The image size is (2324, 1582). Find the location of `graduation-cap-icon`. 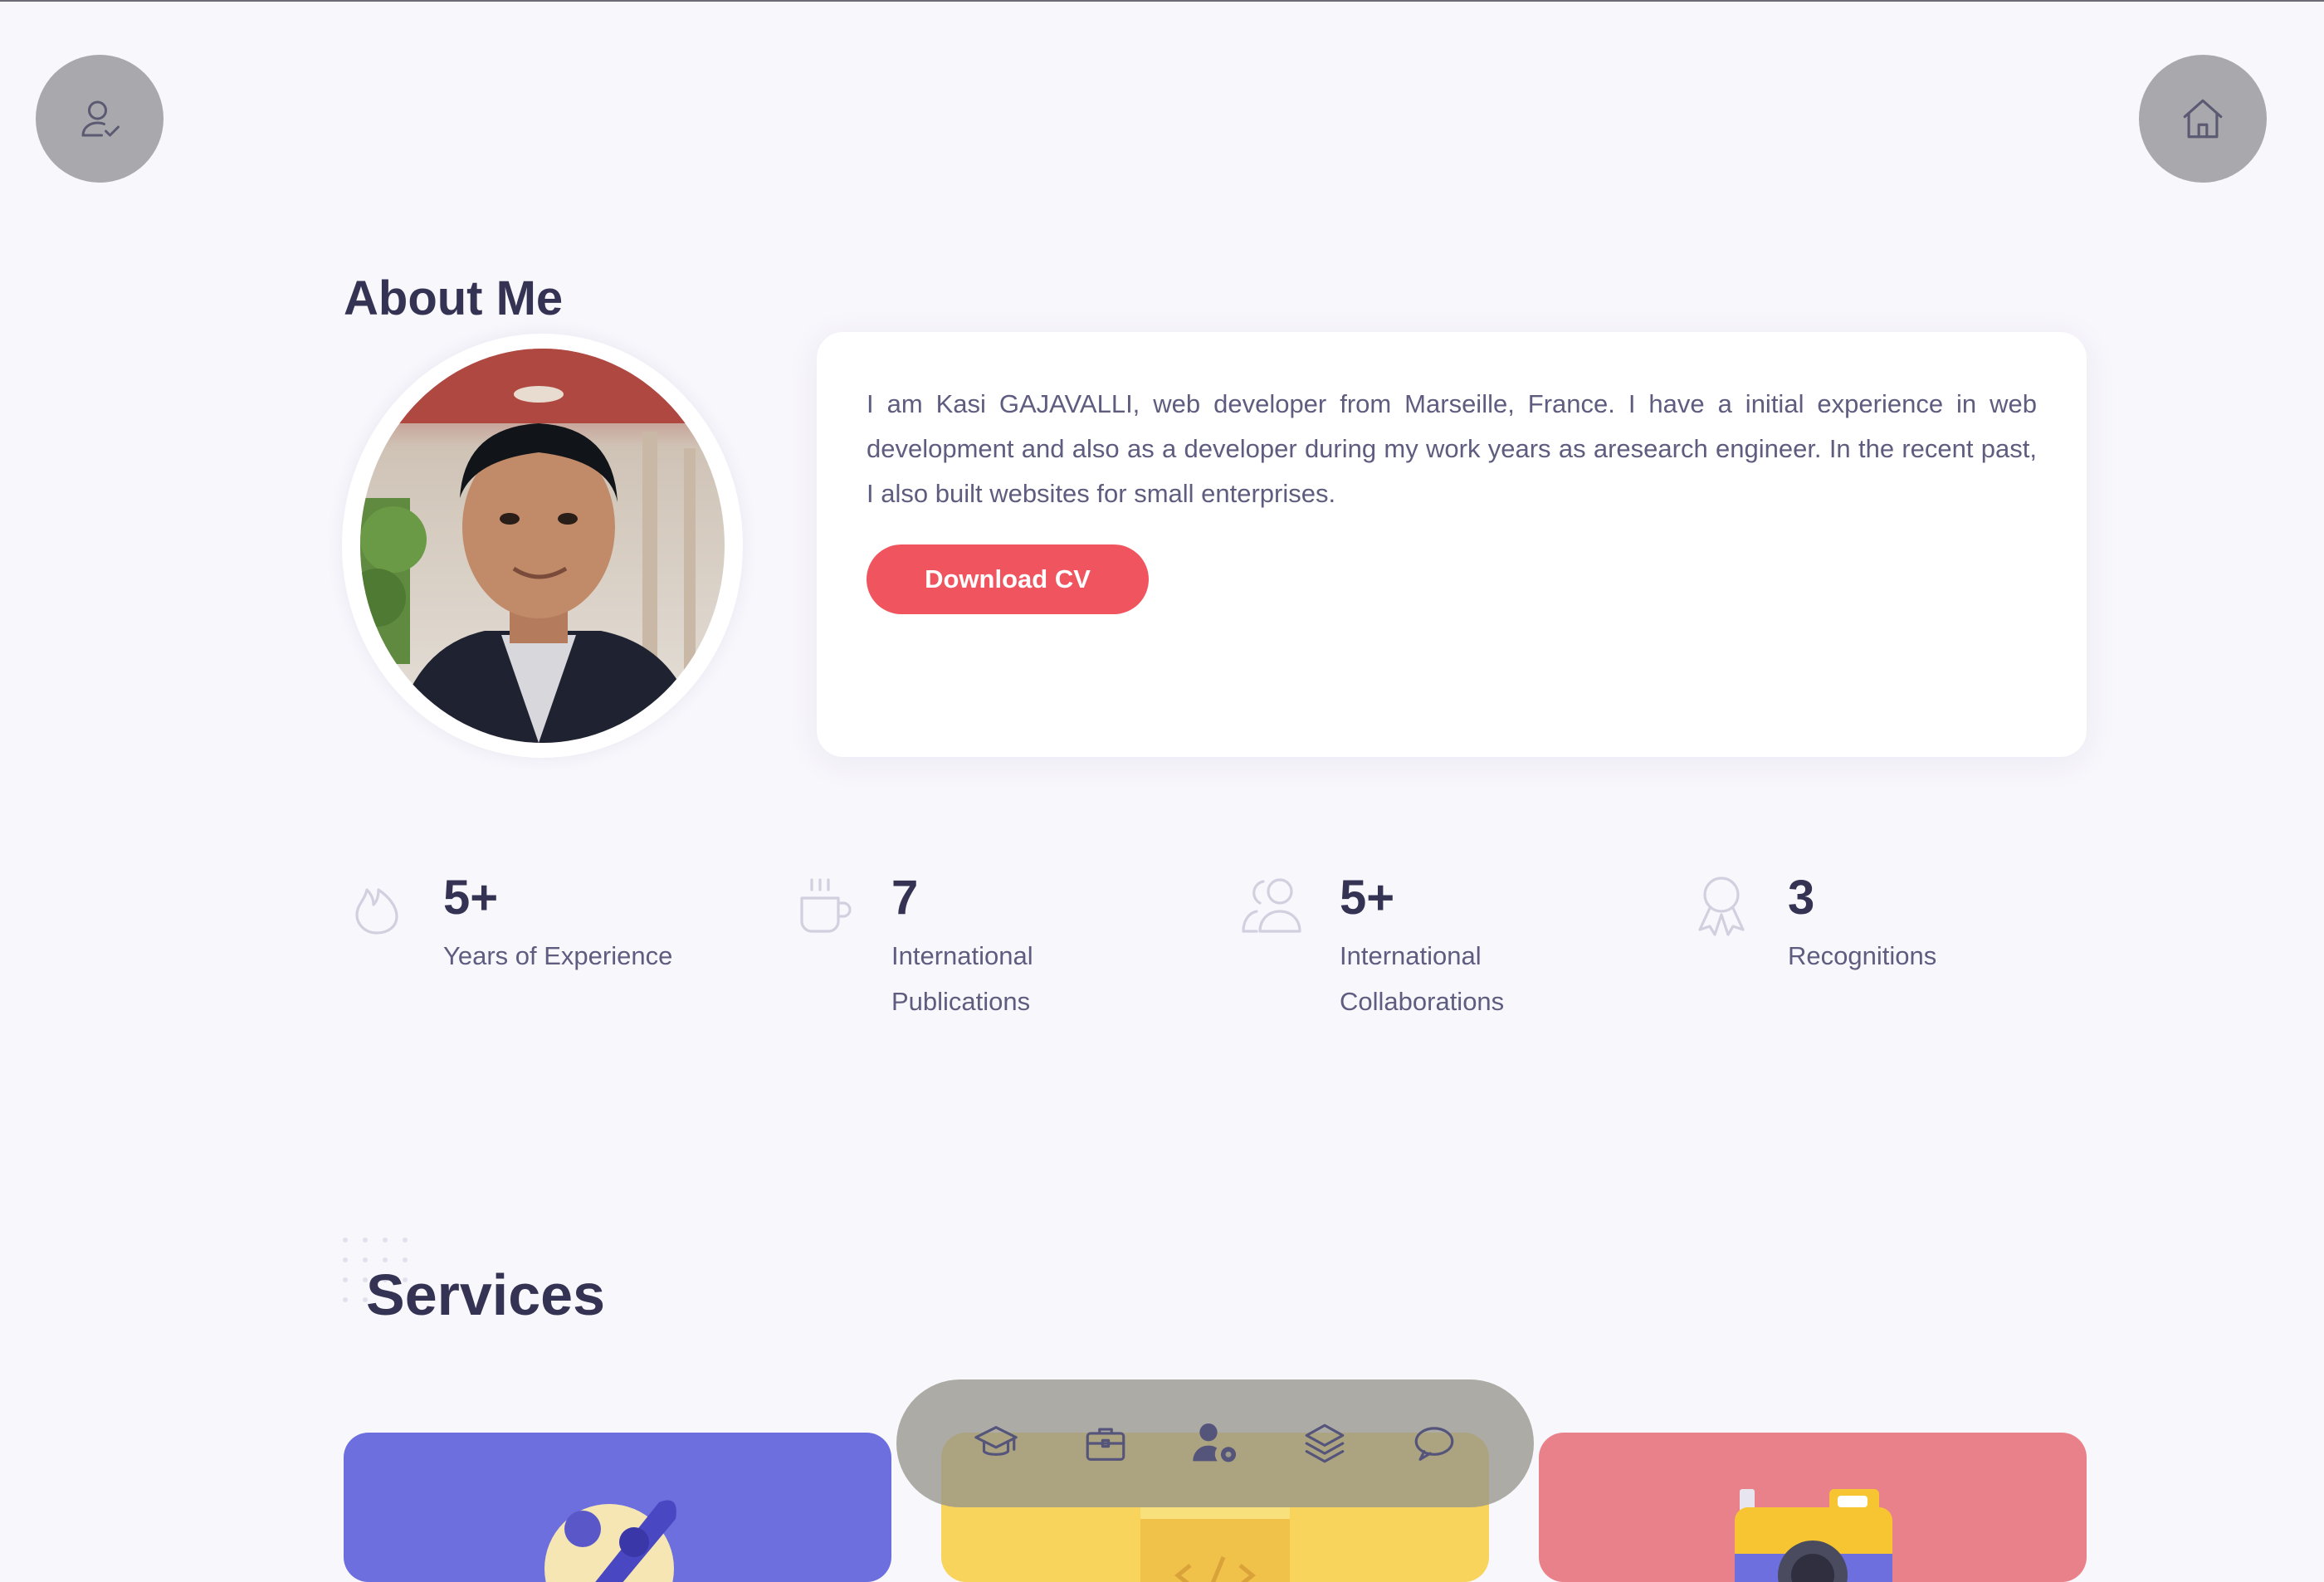

graduation-cap-icon is located at coordinates (996, 1441).